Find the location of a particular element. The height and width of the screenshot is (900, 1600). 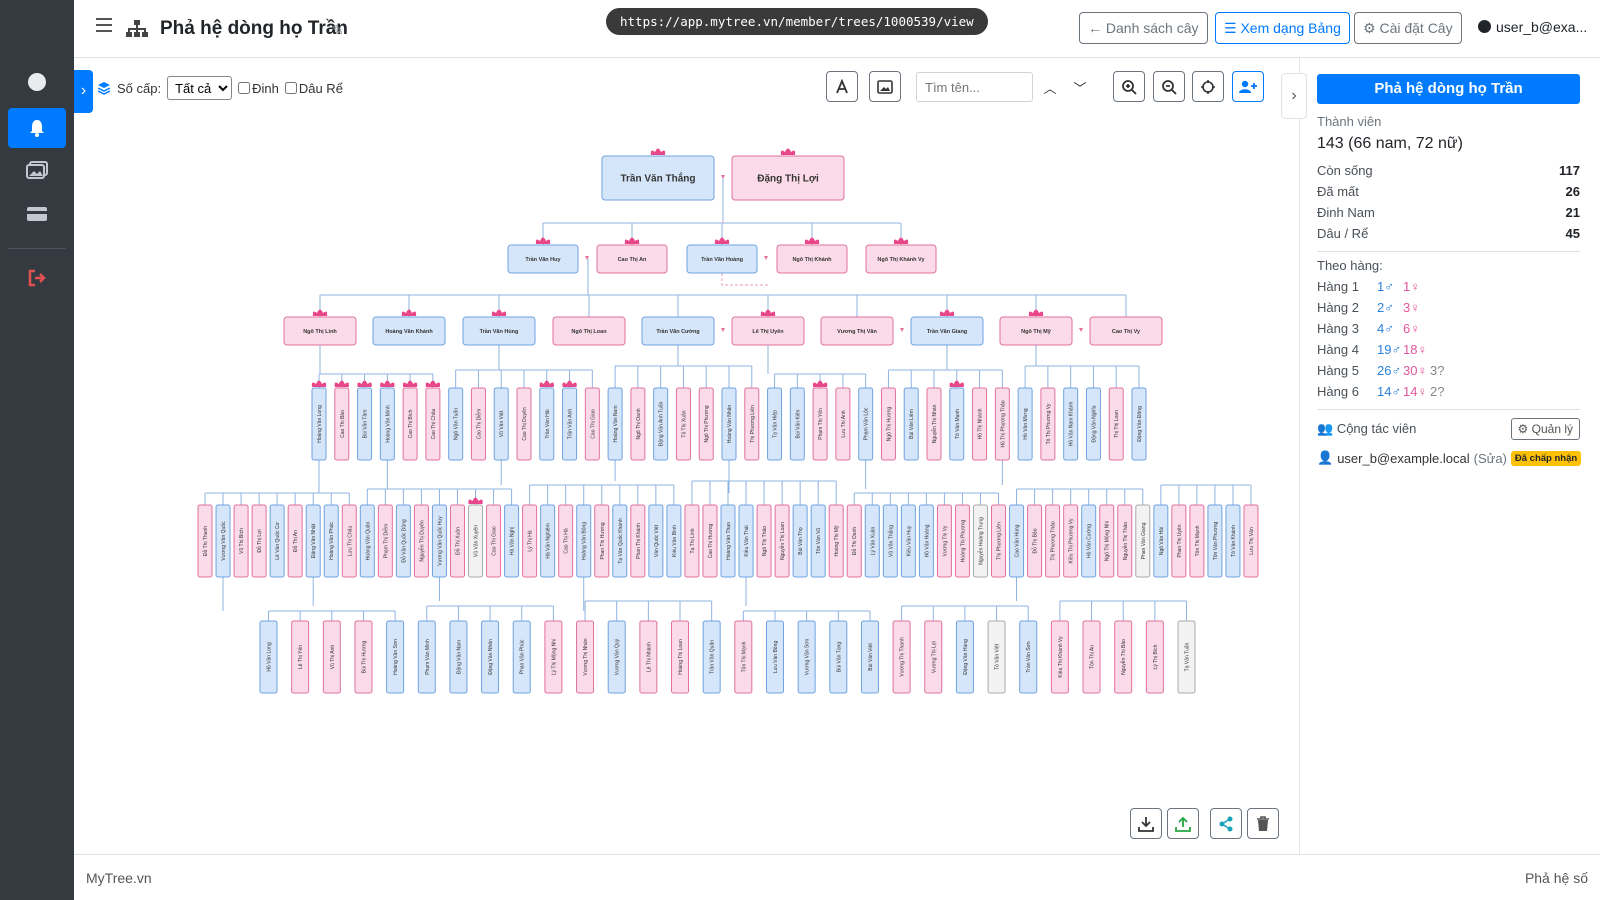

tree-node: Ngô Thị Mộng Nhi is located at coordinates (1107, 541).